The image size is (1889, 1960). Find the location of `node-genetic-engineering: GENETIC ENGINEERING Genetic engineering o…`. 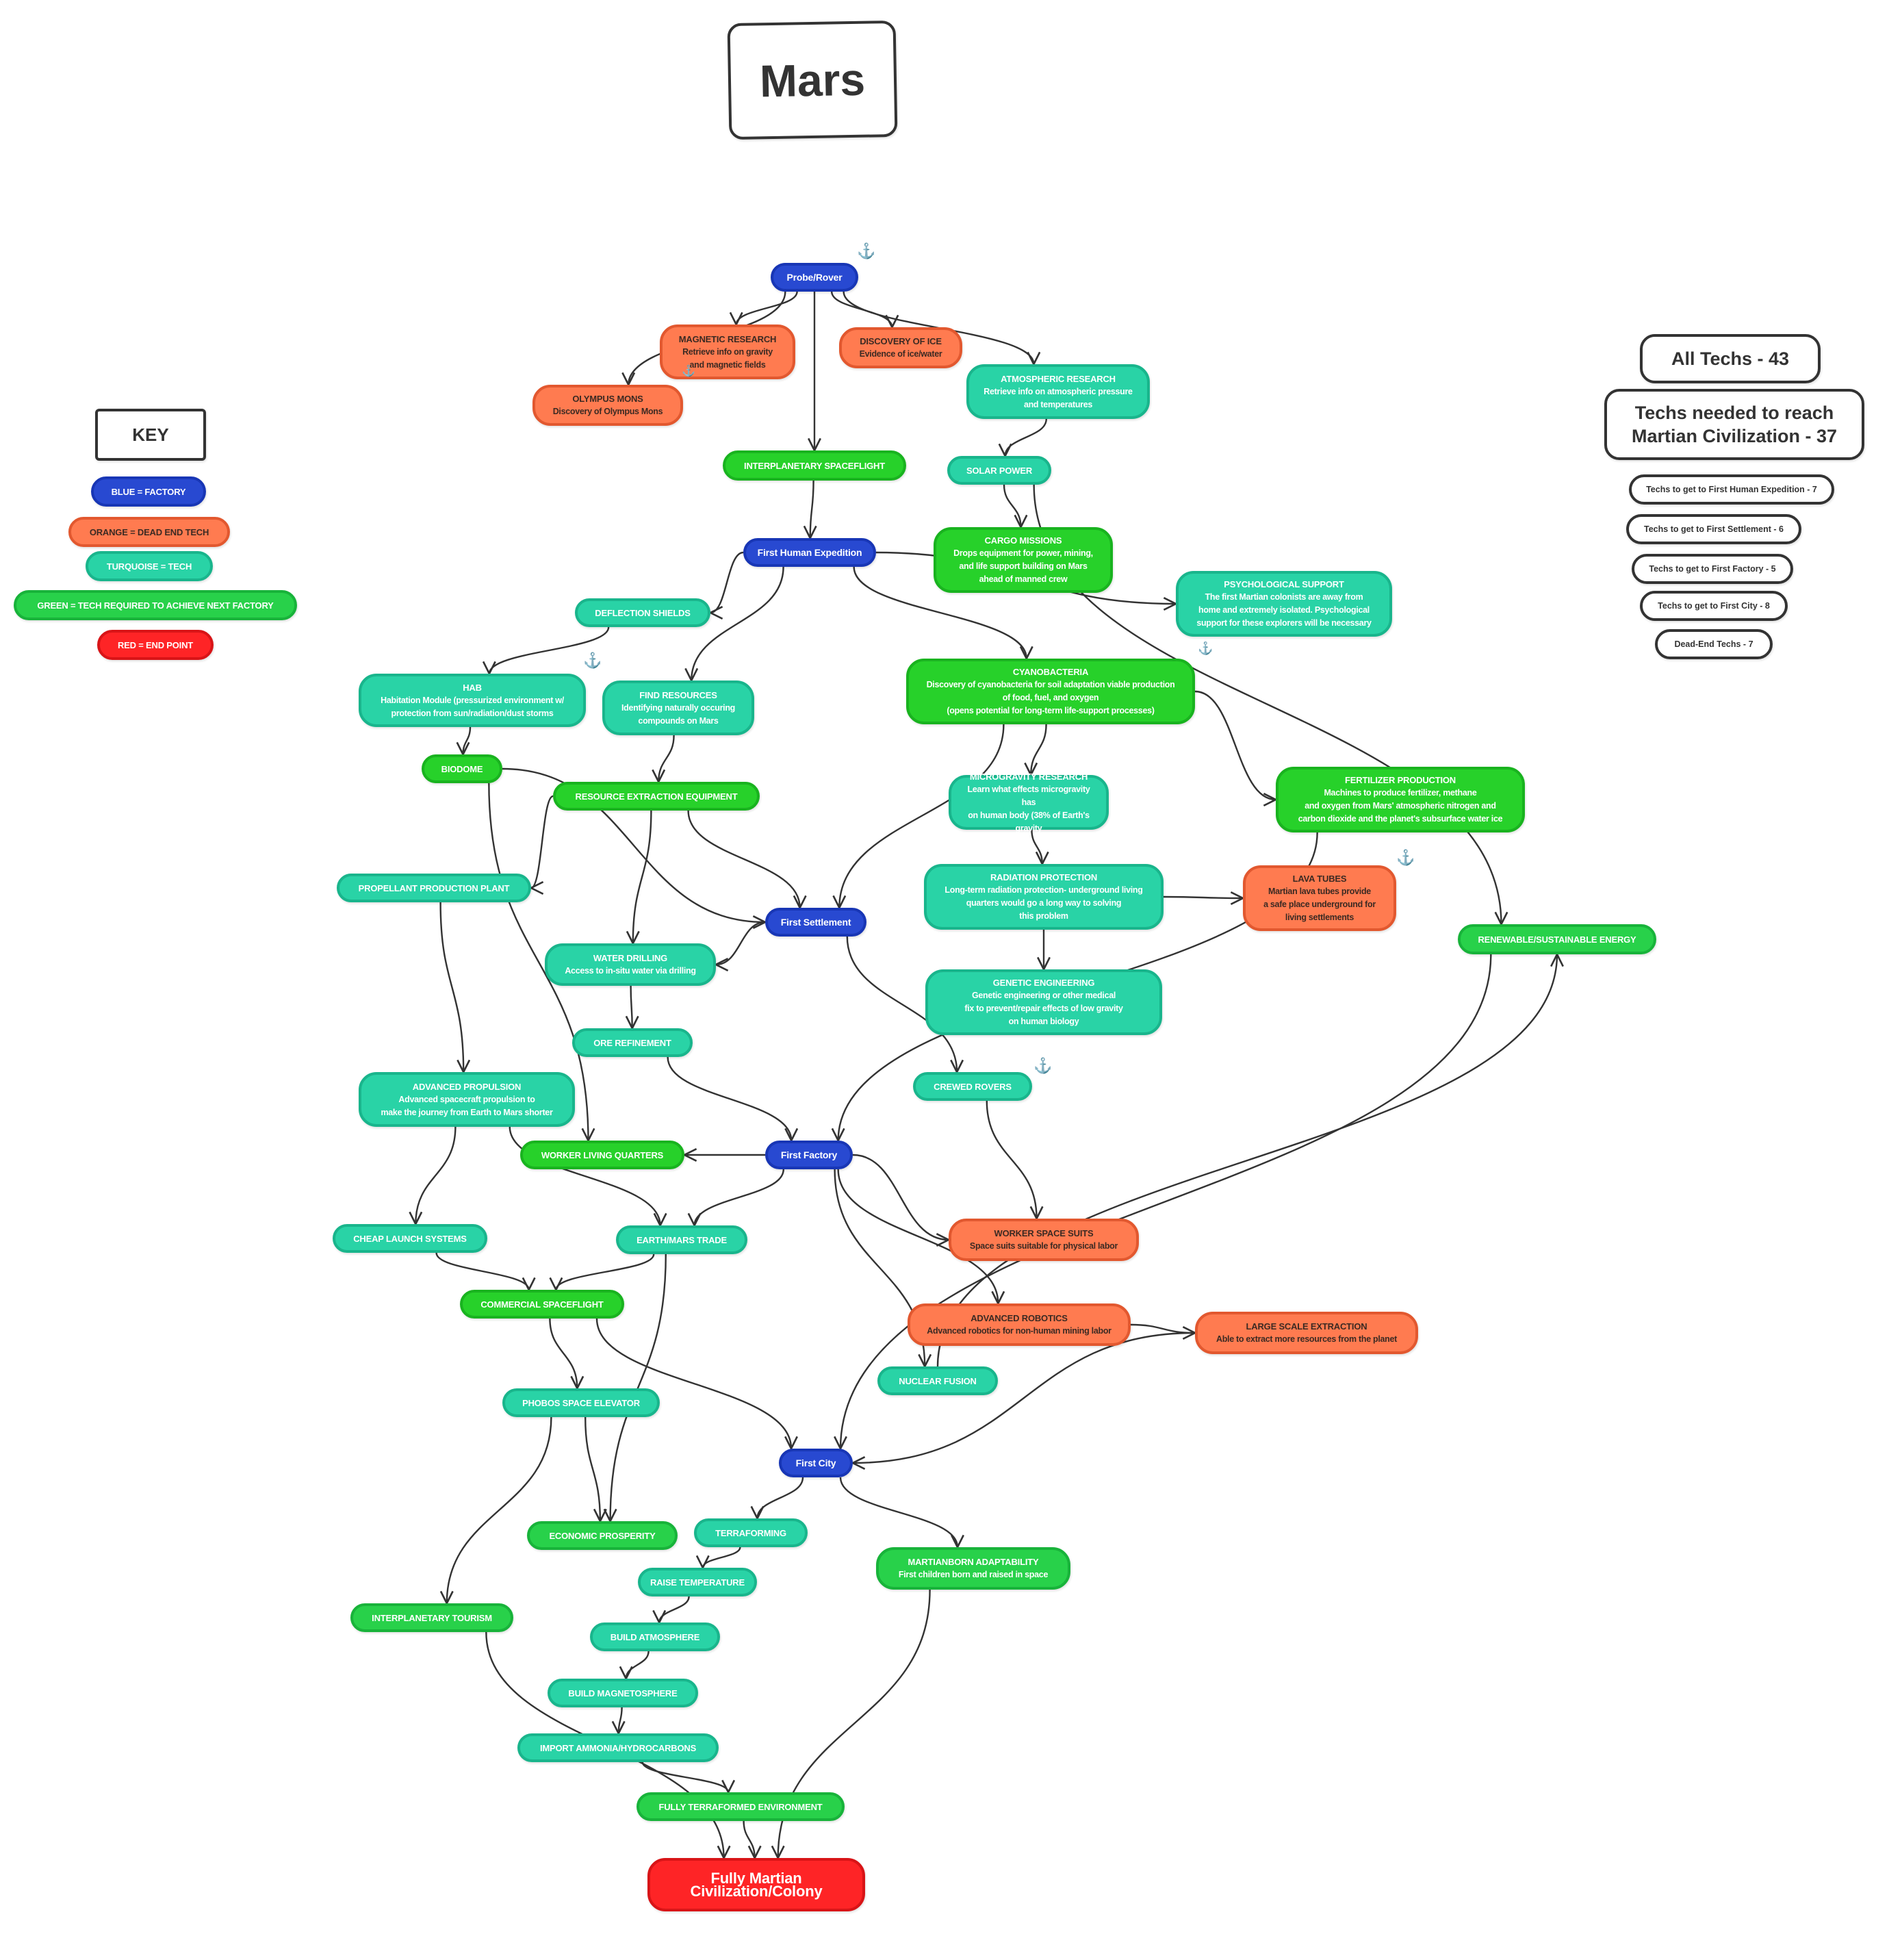

node-genetic-engineering: GENETIC ENGINEERING Genetic engineering o… is located at coordinates (1043, 1002).